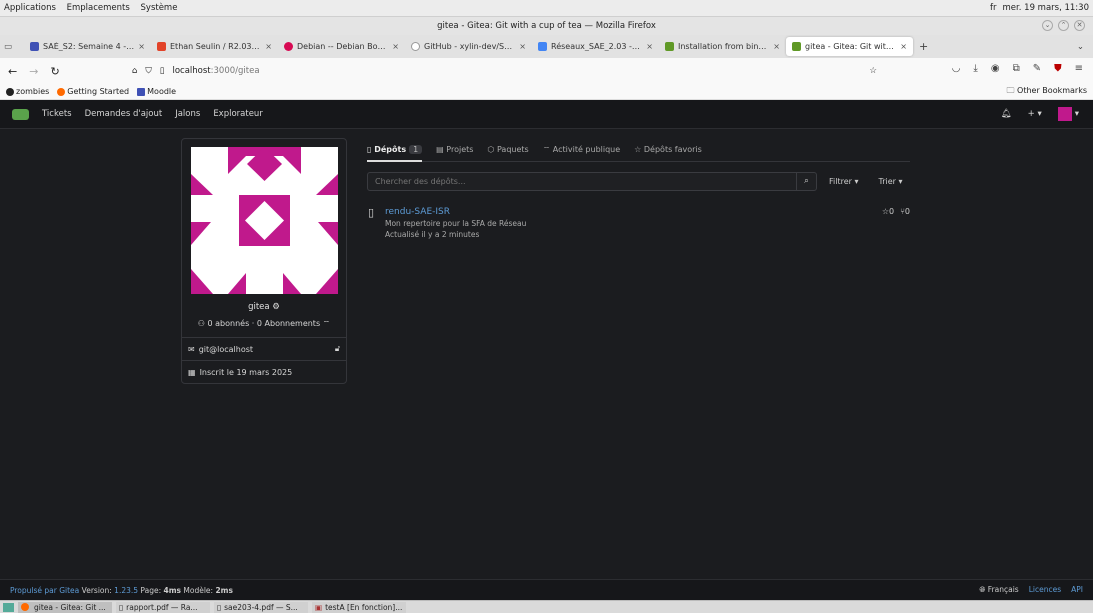 Image resolution: width=1093 pixels, height=613 pixels. What do you see at coordinates (595, 46) in the screenshot?
I see `tab-google-docs: Réseaux_SAE_2.03 - Goo ×` at bounding box center [595, 46].